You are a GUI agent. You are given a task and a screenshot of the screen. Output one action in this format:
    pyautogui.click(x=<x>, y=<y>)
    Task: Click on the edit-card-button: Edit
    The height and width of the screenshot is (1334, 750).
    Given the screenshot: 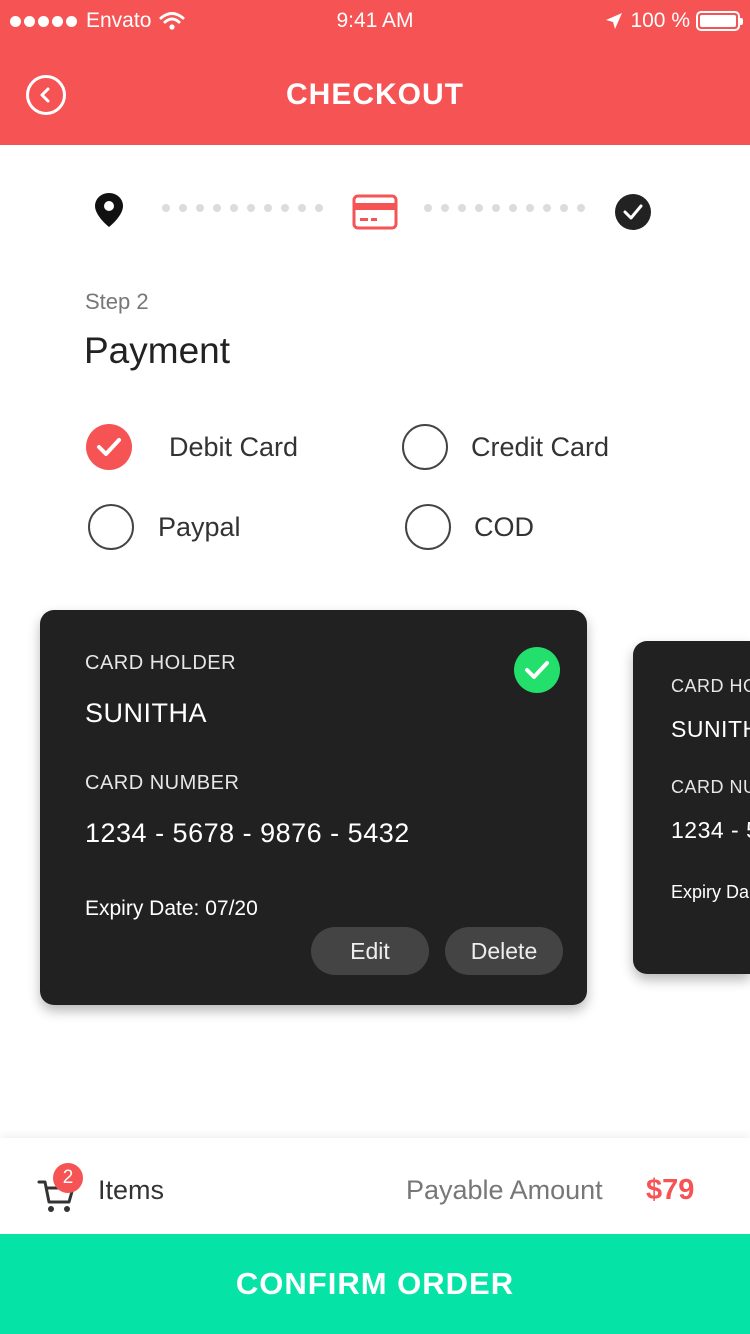 What is the action you would take?
    pyautogui.click(x=370, y=951)
    